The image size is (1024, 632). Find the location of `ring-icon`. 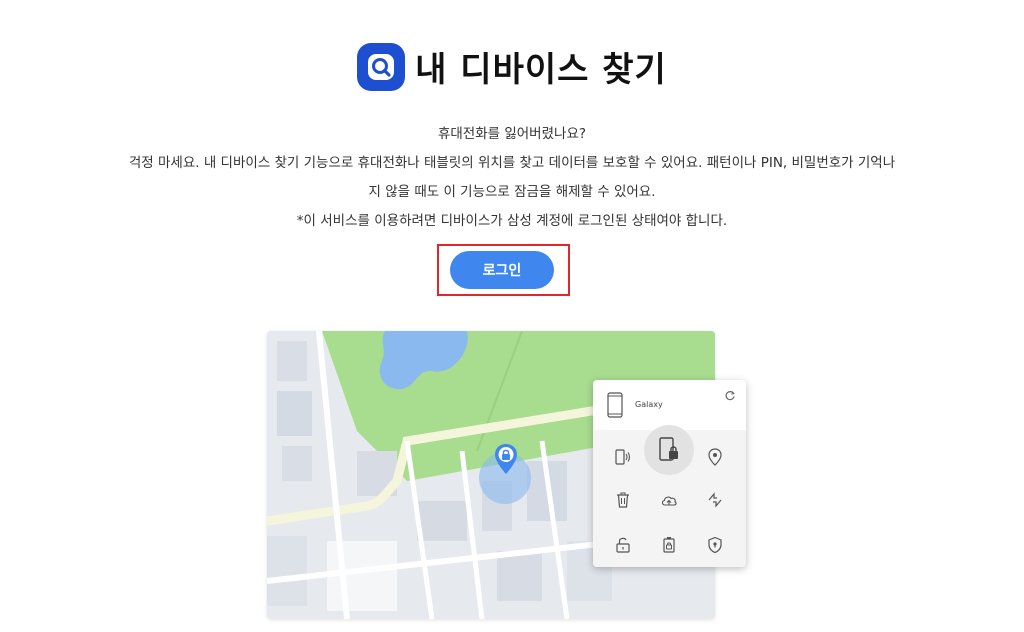

ring-icon is located at coordinates (623, 457).